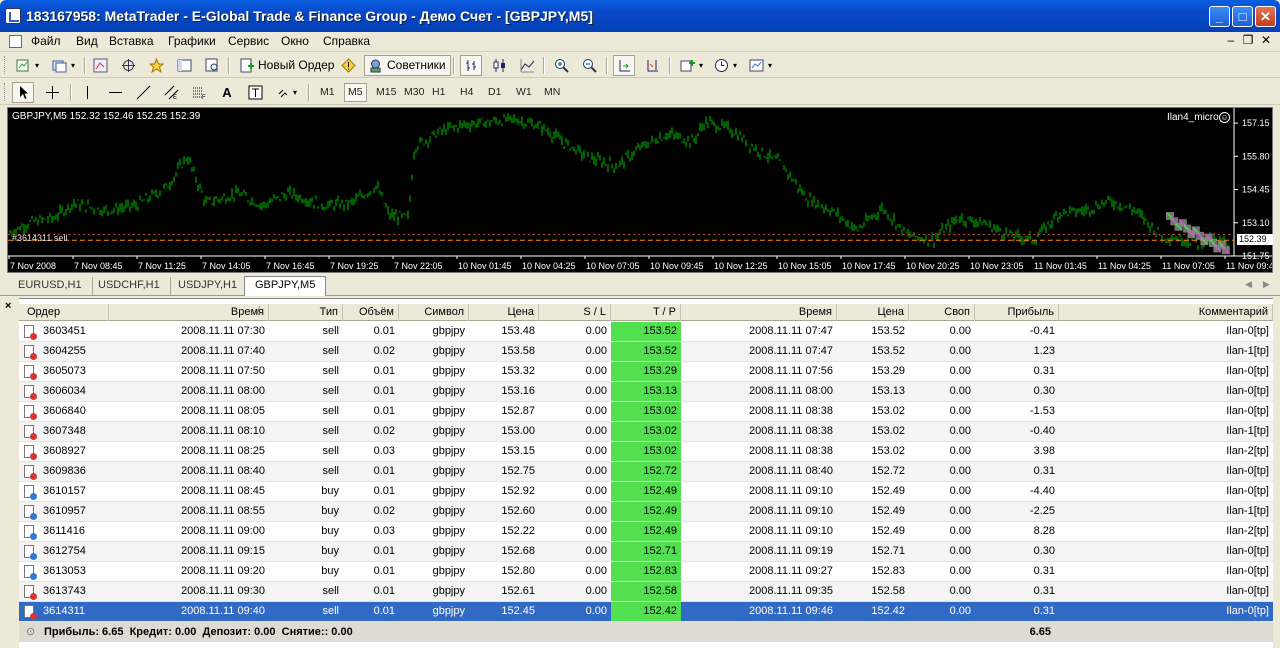 This screenshot has height=648, width=1280. Describe the element at coordinates (1231, 40) in the screenshot. I see `mdi-minimize-icon: –` at that location.